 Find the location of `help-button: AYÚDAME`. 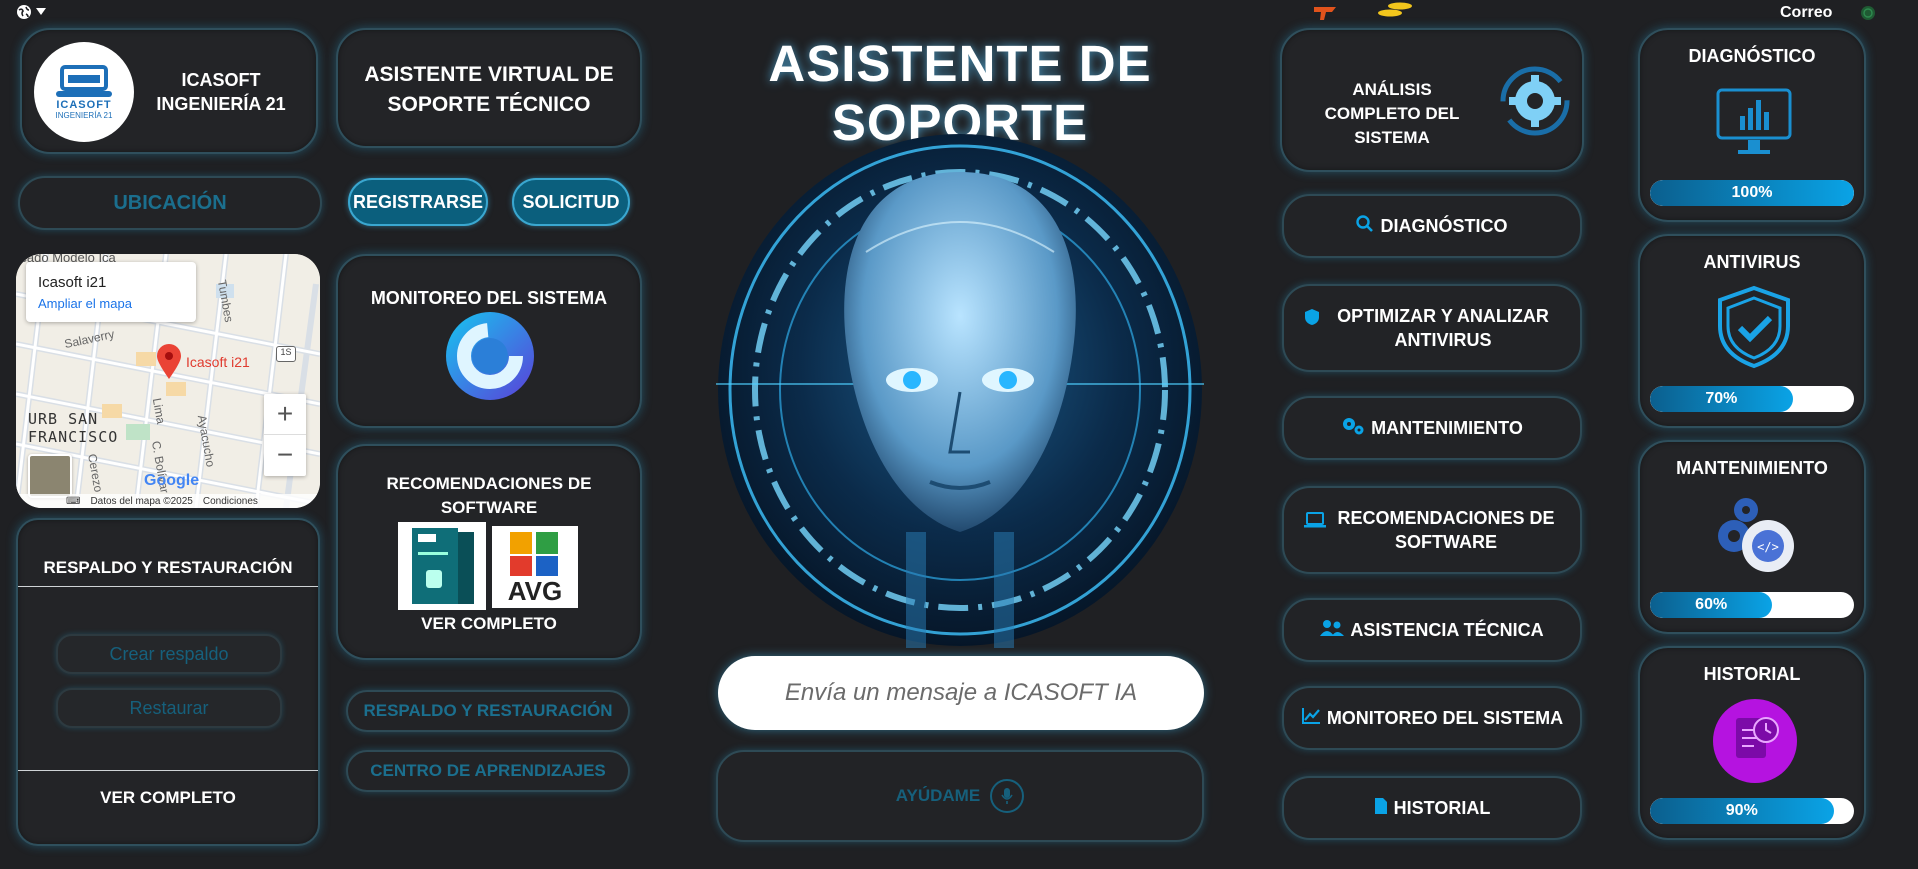

help-button: AYÚDAME is located at coordinates (960, 796).